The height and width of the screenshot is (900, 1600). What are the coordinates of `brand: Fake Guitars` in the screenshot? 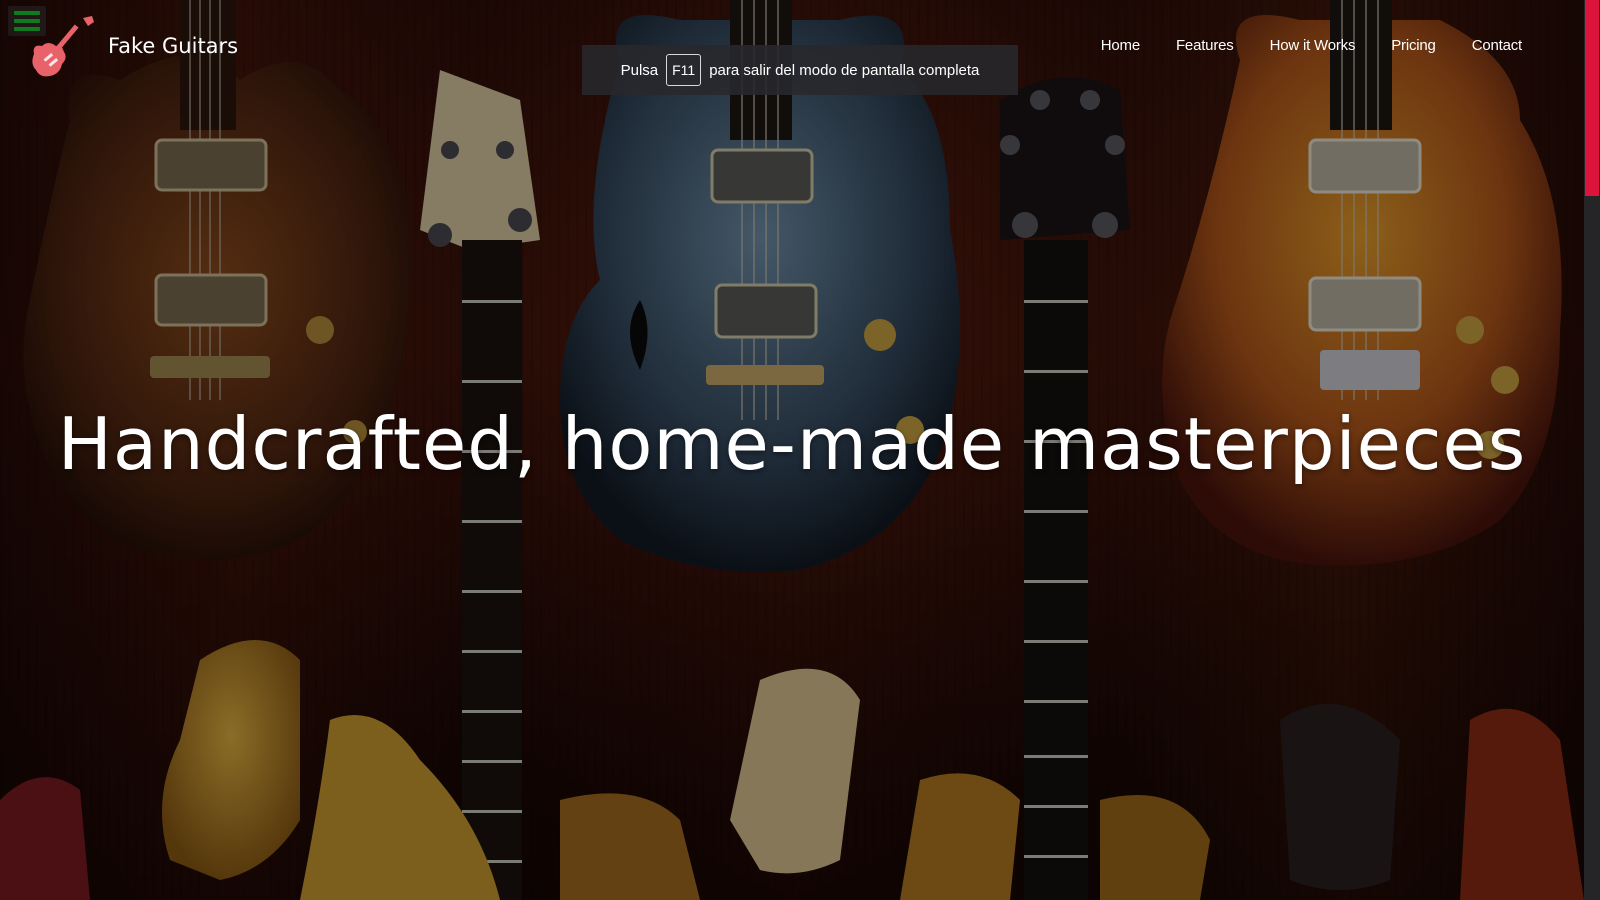 It's located at (133, 48).